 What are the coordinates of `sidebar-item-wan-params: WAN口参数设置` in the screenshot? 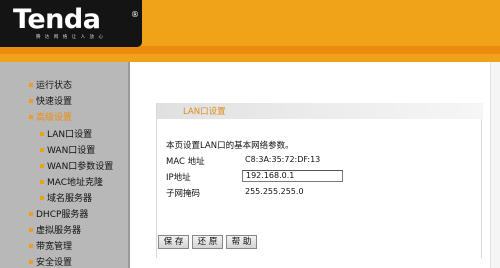 It's located at (76, 167).